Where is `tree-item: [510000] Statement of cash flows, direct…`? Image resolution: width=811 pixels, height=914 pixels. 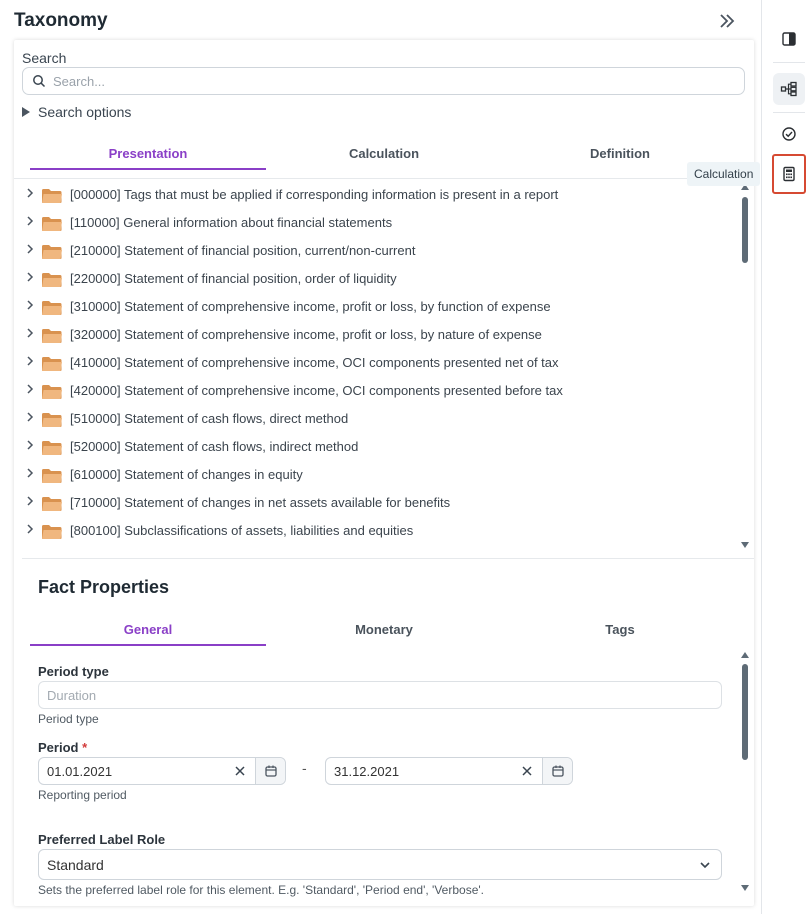 tree-item: [510000] Statement of cash flows, direct… is located at coordinates (375, 418).